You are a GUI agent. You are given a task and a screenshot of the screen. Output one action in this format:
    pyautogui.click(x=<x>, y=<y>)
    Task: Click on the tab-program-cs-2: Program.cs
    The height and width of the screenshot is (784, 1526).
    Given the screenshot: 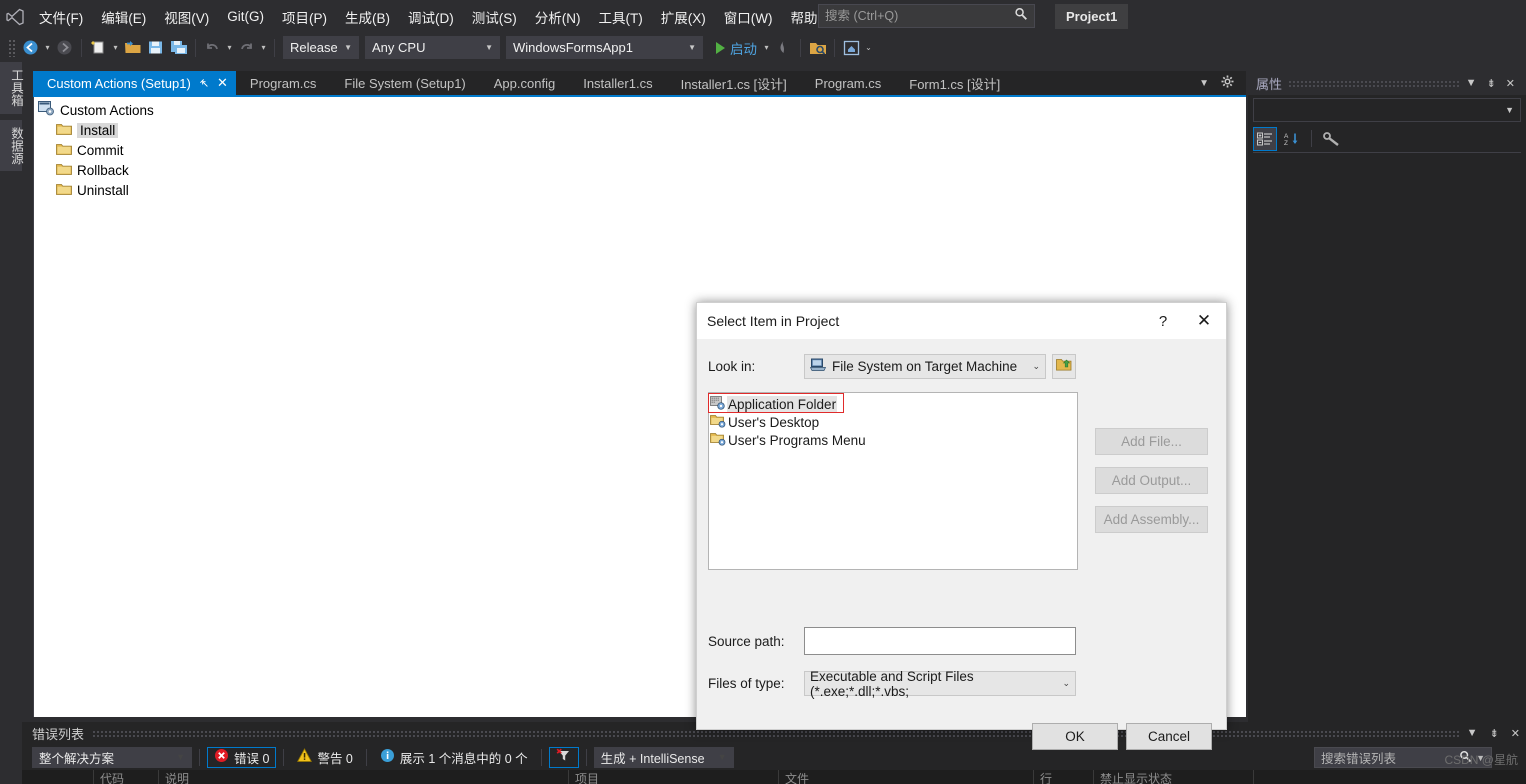 What is the action you would take?
    pyautogui.click(x=848, y=83)
    